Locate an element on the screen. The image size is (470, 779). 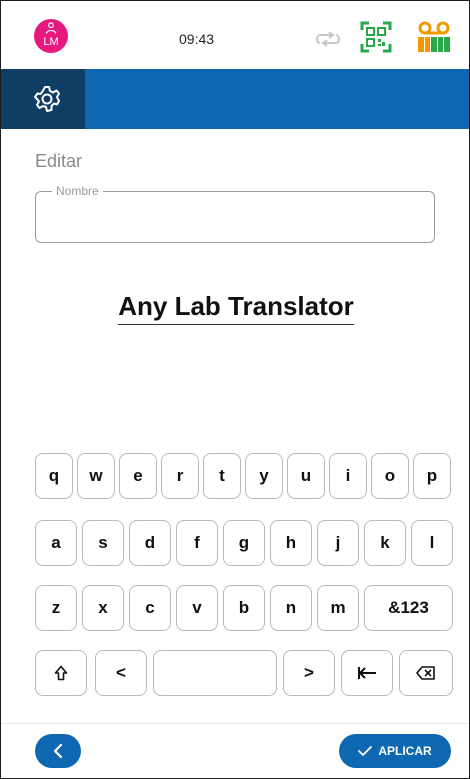
key-c: c is located at coordinates (150, 608).